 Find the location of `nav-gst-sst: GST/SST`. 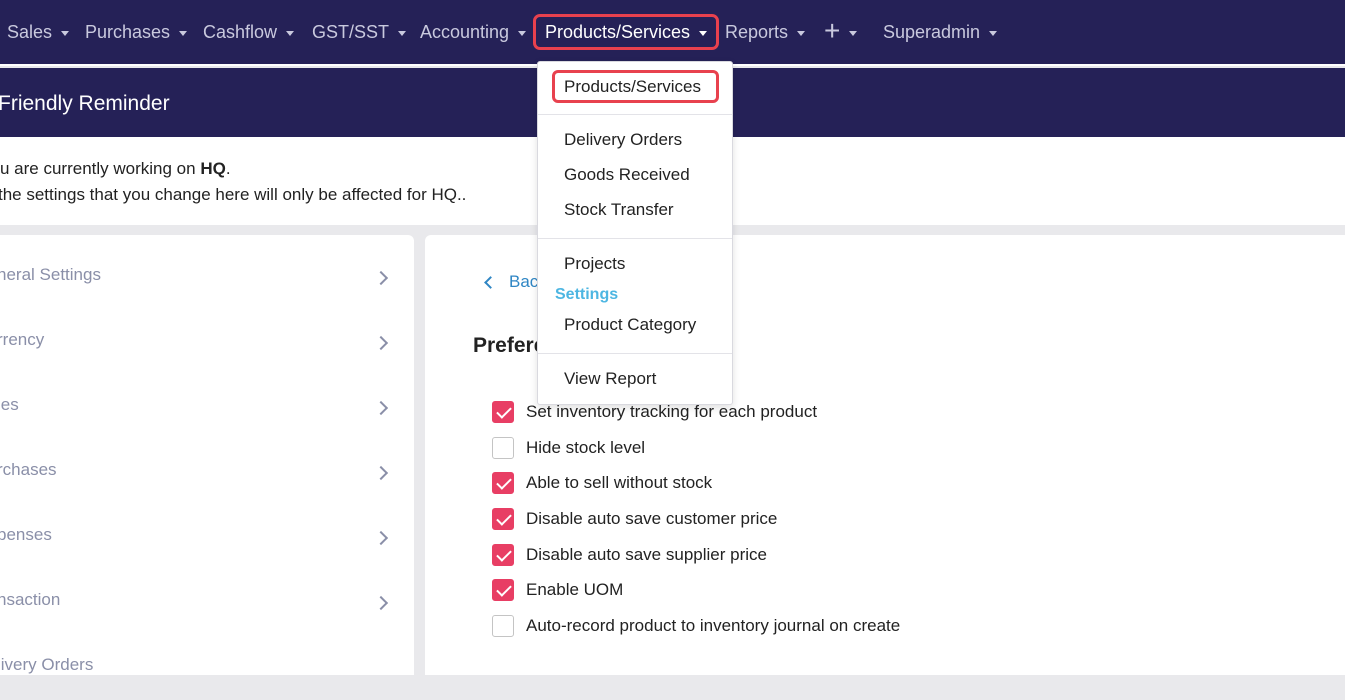

nav-gst-sst: GST/SST is located at coordinates (359, 32).